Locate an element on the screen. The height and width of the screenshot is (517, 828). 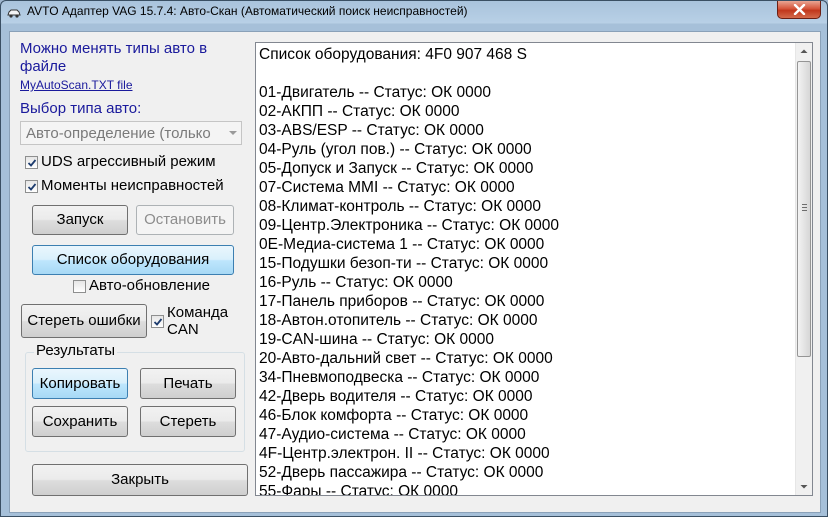
erase-button-label: Стереть is located at coordinates (188, 421).